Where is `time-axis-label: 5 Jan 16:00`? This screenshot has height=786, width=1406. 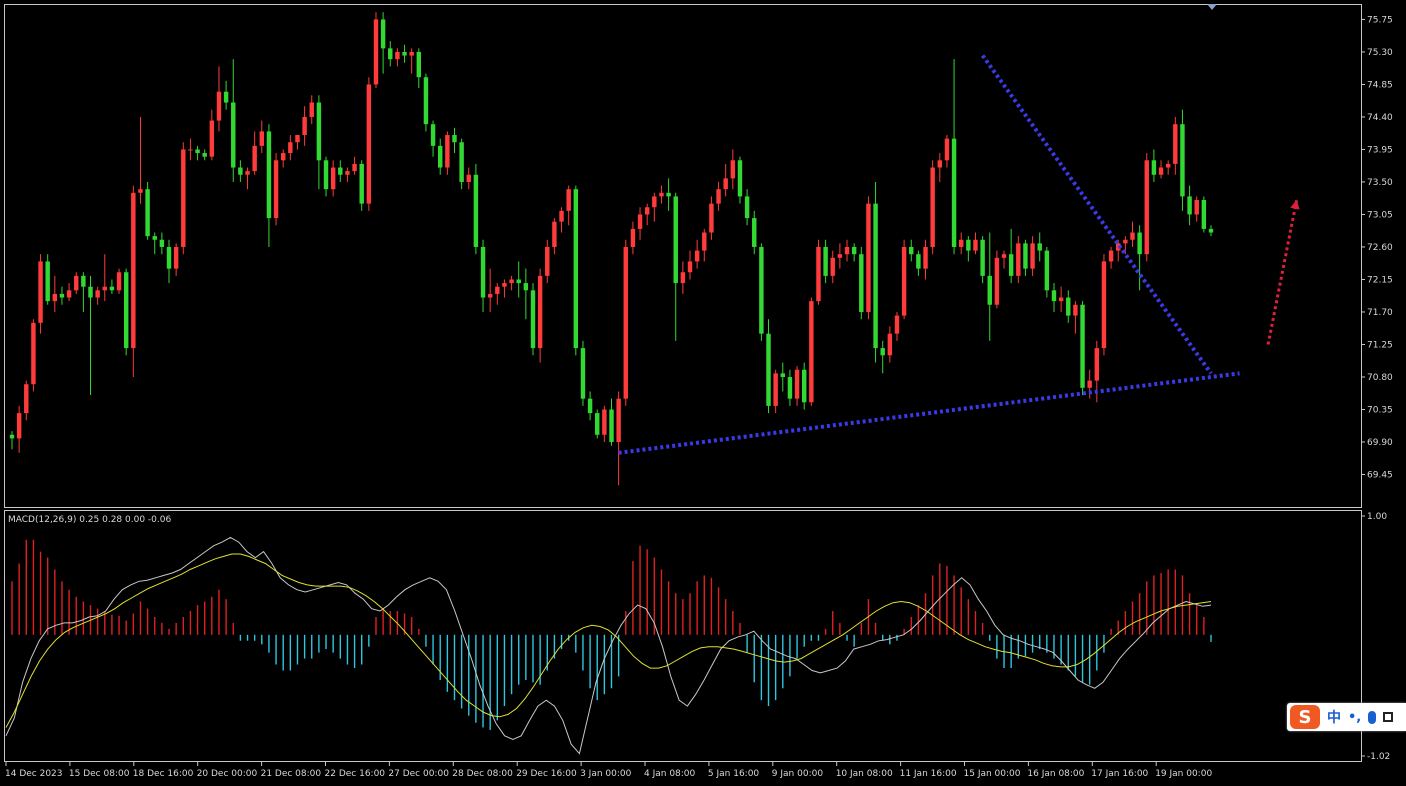 time-axis-label: 5 Jan 16:00 is located at coordinates (734, 774).